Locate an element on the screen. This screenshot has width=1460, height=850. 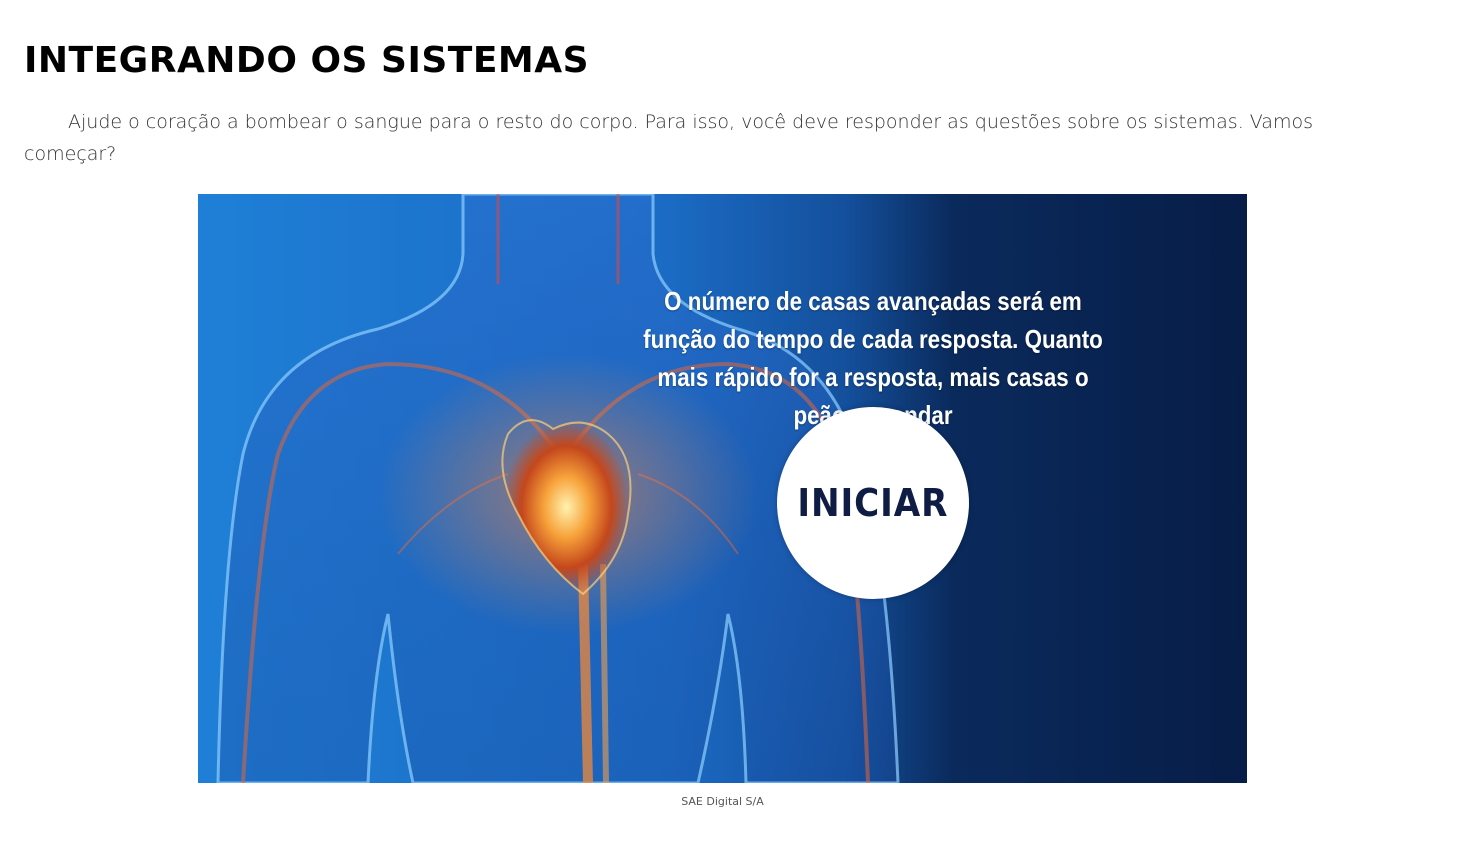
start-button-label: INICIAR is located at coordinates (873, 503).